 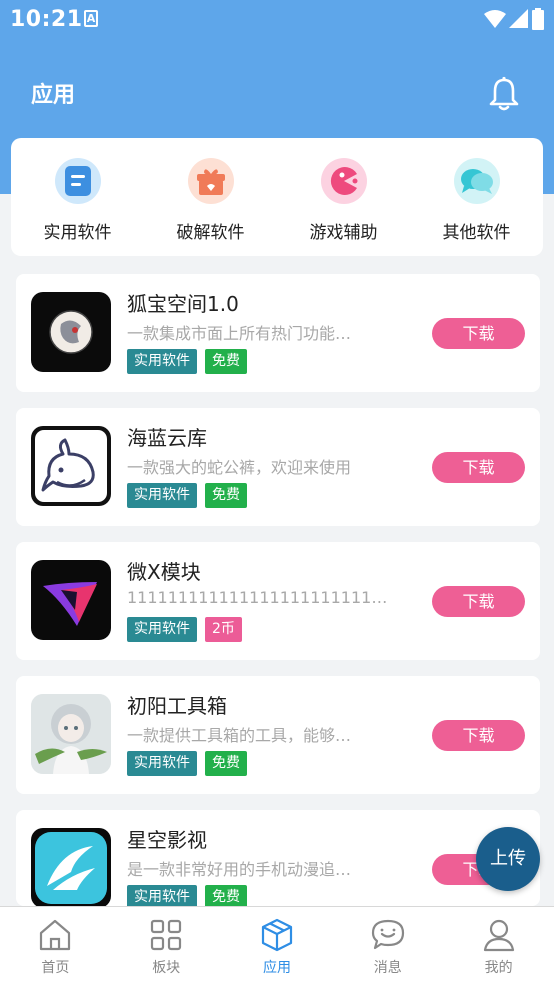 I want to click on grid-icon, so click(x=166, y=935).